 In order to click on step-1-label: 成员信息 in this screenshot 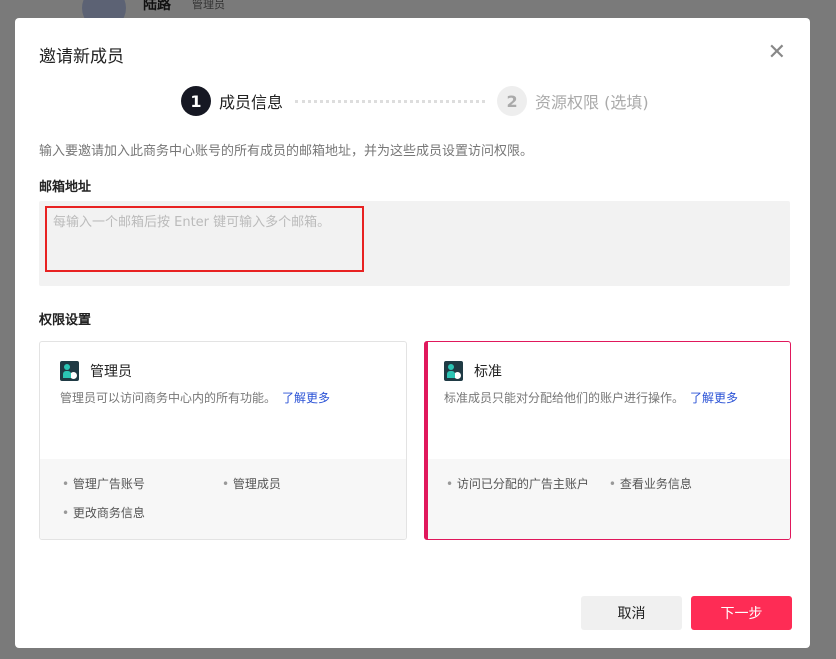, I will do `click(251, 102)`.